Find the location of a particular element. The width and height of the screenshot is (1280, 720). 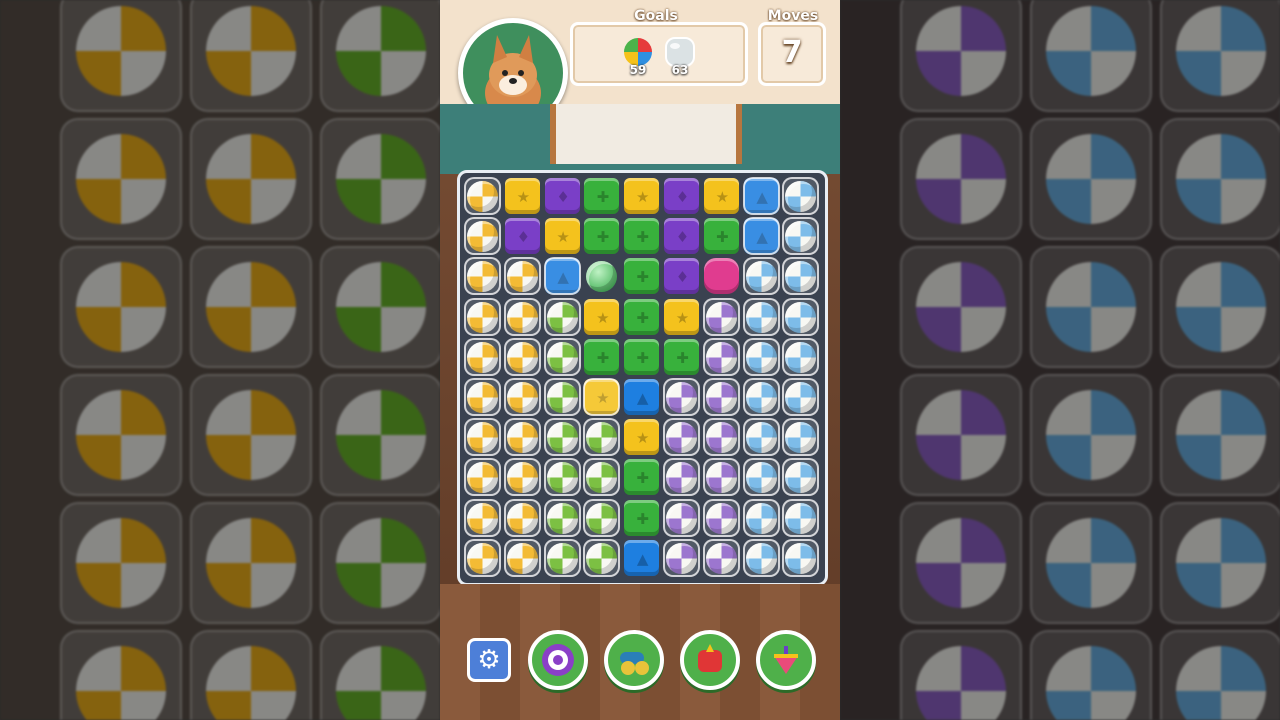

booster-target-button is located at coordinates (558, 660).